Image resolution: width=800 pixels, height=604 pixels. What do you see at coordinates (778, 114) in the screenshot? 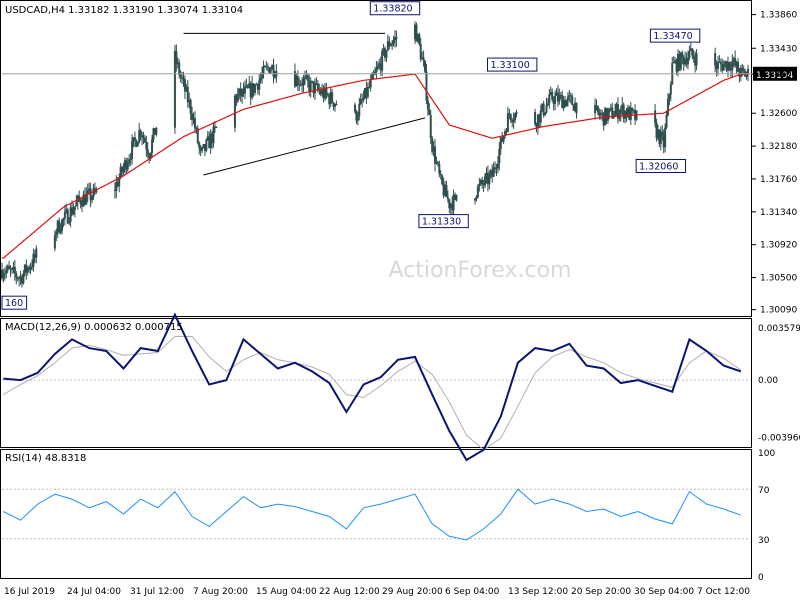
I see `price-tick-label: 1.32600` at bounding box center [778, 114].